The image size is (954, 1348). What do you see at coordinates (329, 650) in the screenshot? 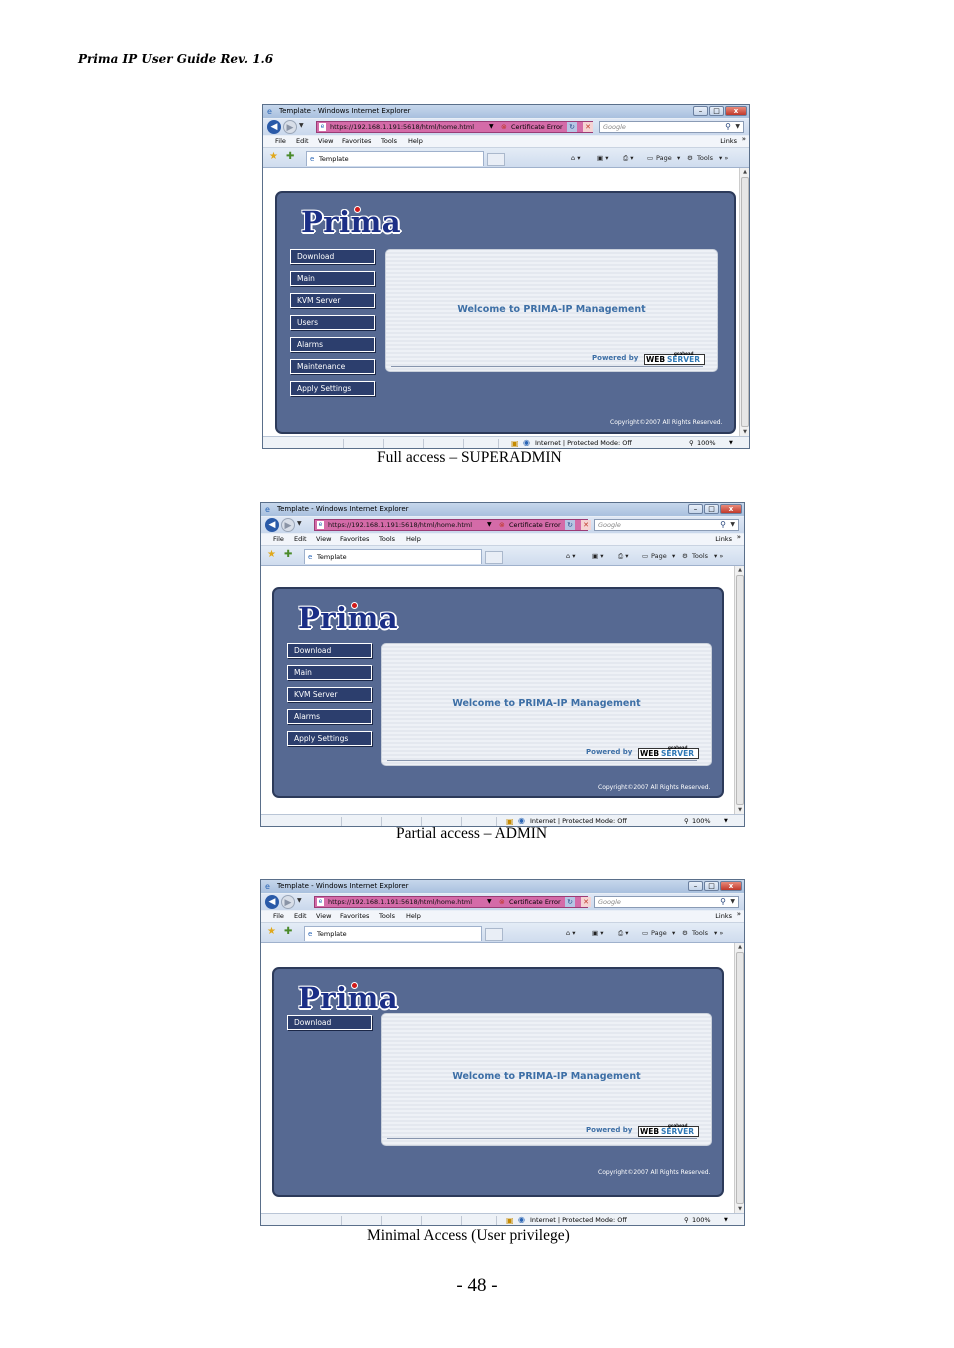
I see `nav-button-download: Download` at bounding box center [329, 650].